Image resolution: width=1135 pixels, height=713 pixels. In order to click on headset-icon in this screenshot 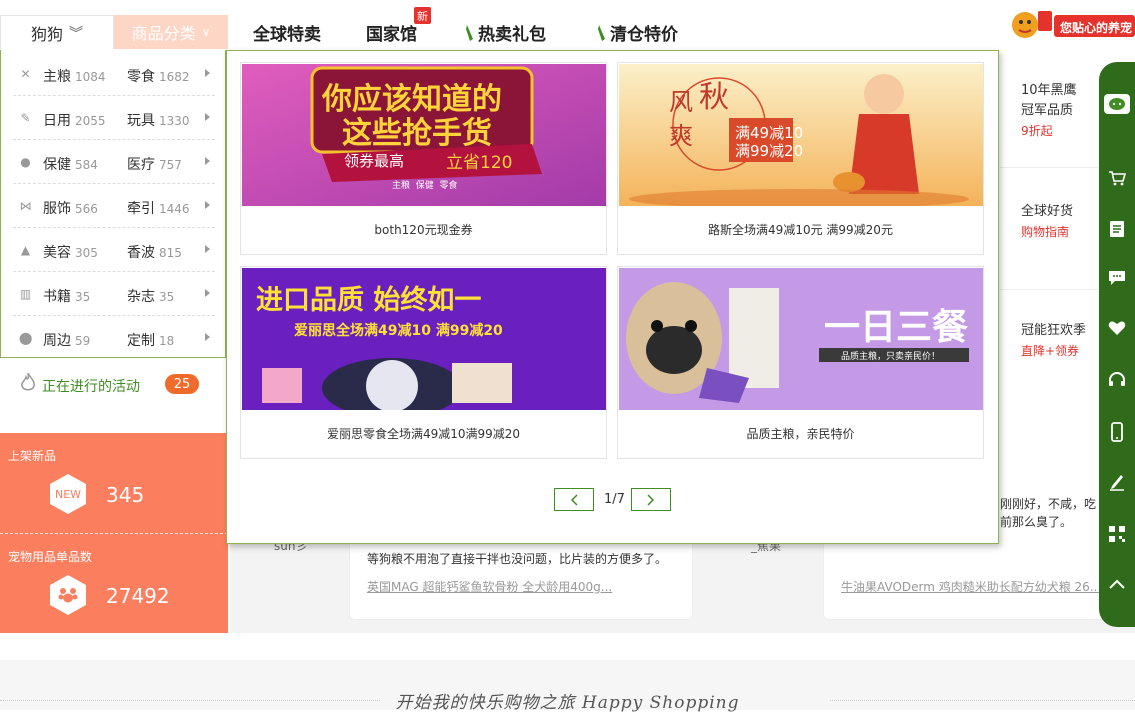, I will do `click(1117, 380)`.